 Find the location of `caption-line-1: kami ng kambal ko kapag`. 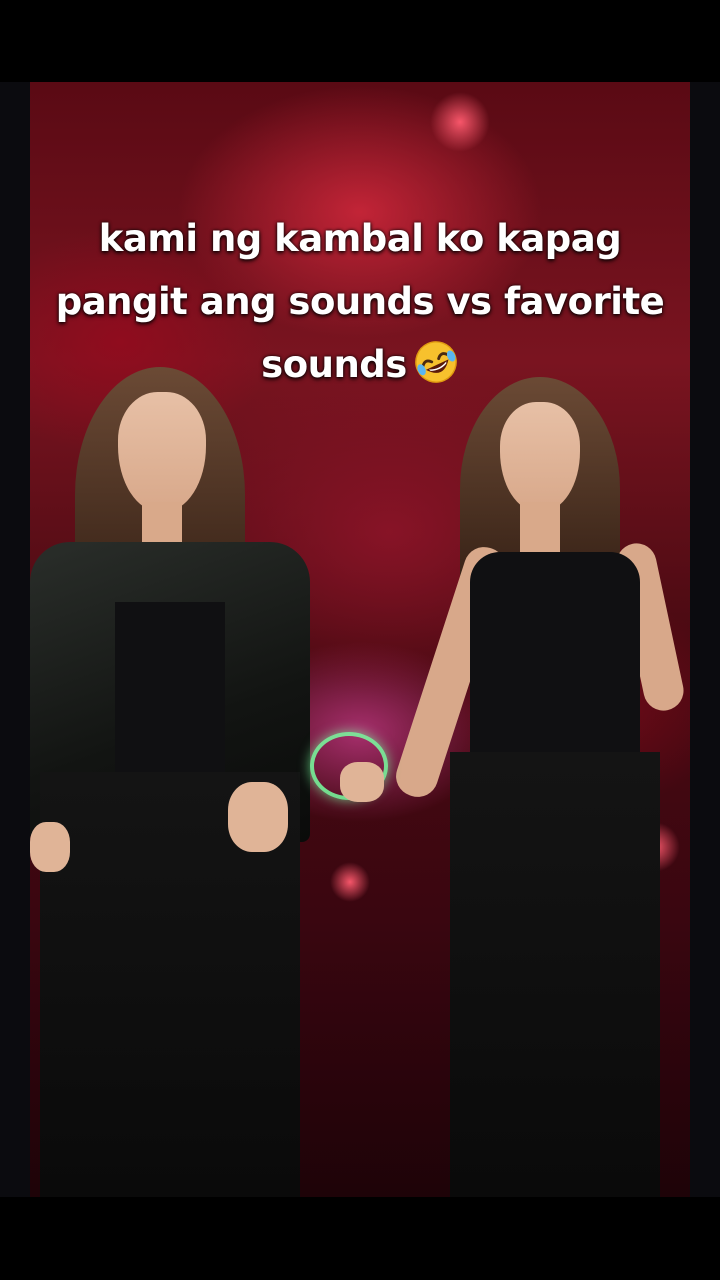

caption-line-1: kami ng kambal ko kapag is located at coordinates (360, 238).